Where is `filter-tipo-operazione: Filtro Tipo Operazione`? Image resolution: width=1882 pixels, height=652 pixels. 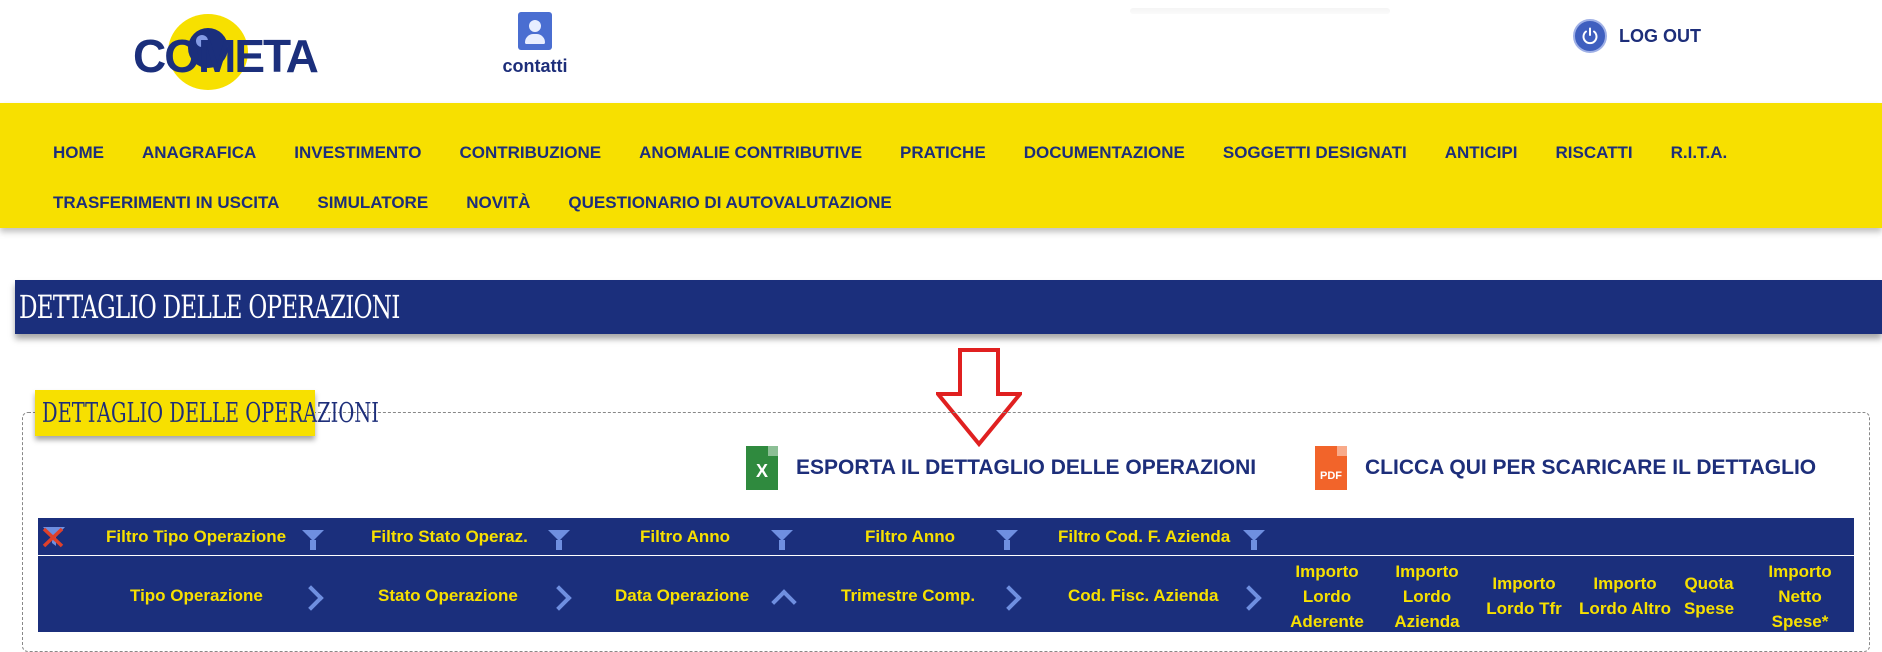 filter-tipo-operazione: Filtro Tipo Operazione is located at coordinates (196, 537).